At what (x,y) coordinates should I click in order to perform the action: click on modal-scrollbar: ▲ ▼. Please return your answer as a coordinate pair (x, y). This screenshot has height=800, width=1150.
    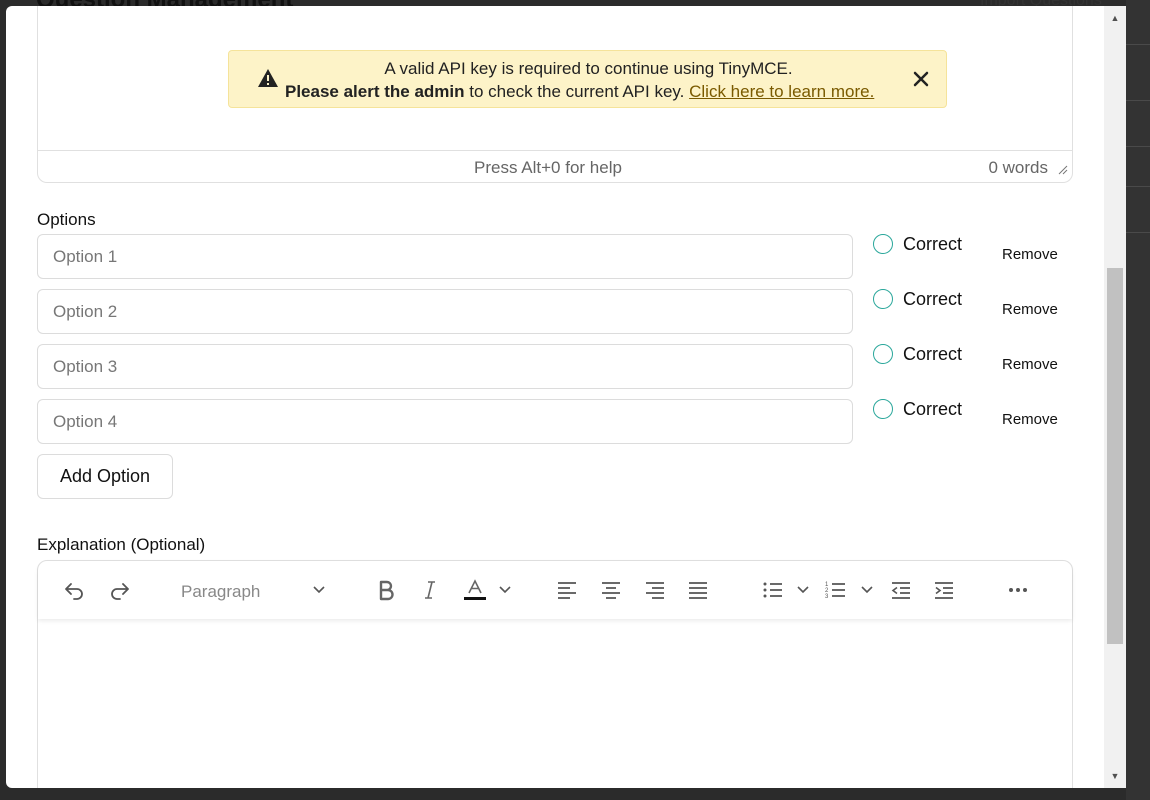
    Looking at the image, I should click on (1115, 397).